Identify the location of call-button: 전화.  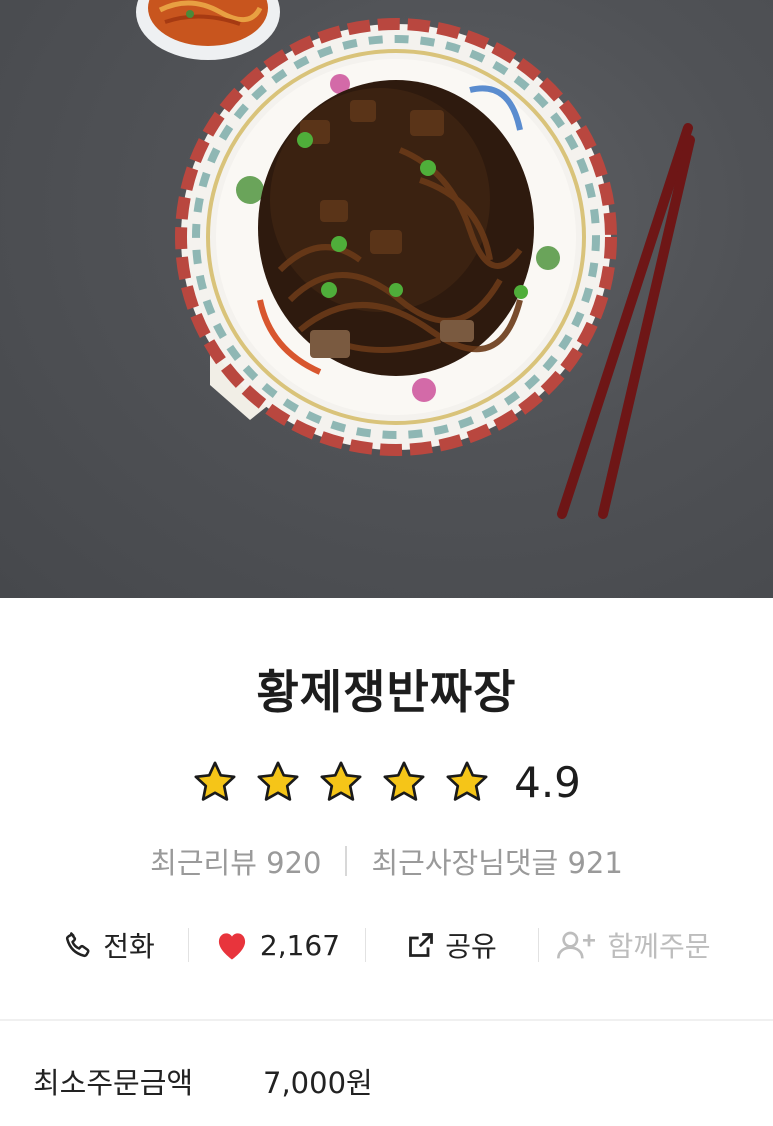
(109, 945).